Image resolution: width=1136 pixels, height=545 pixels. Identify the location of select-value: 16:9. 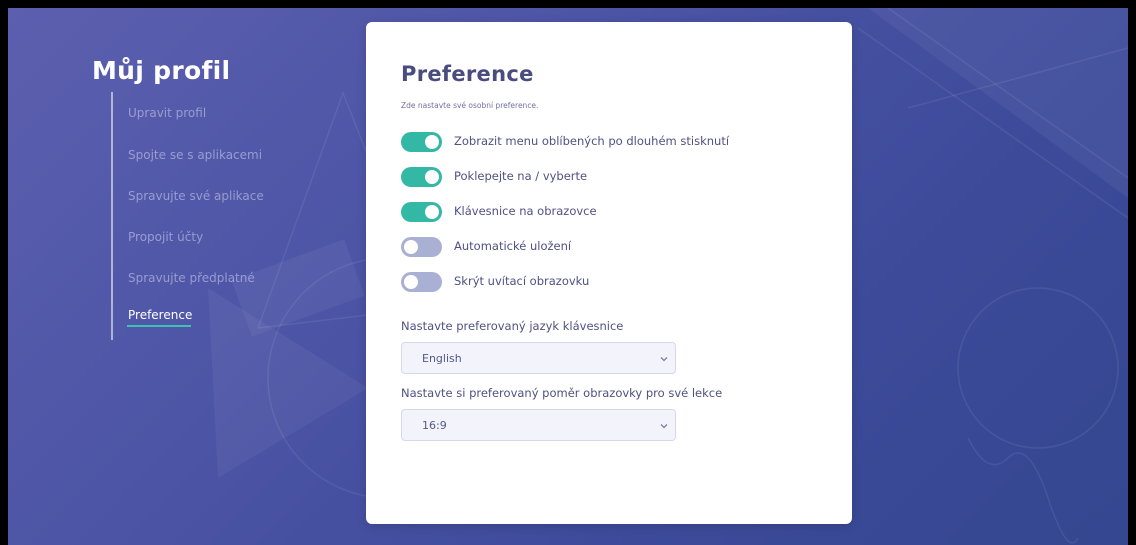
(434, 425).